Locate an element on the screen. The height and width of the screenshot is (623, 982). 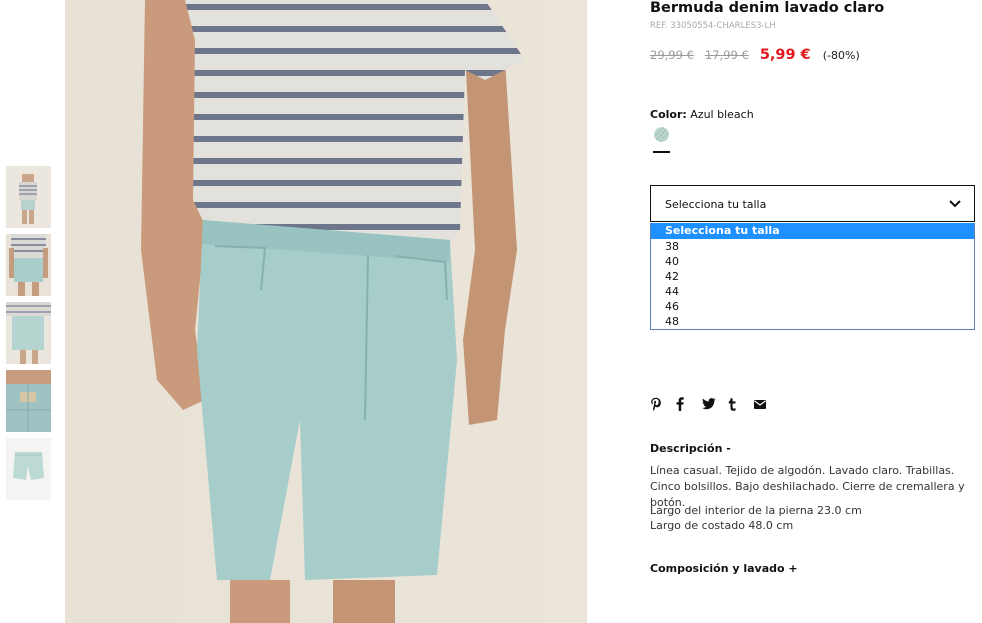
composition-toggle: Composición y lavado + is located at coordinates (724, 568).